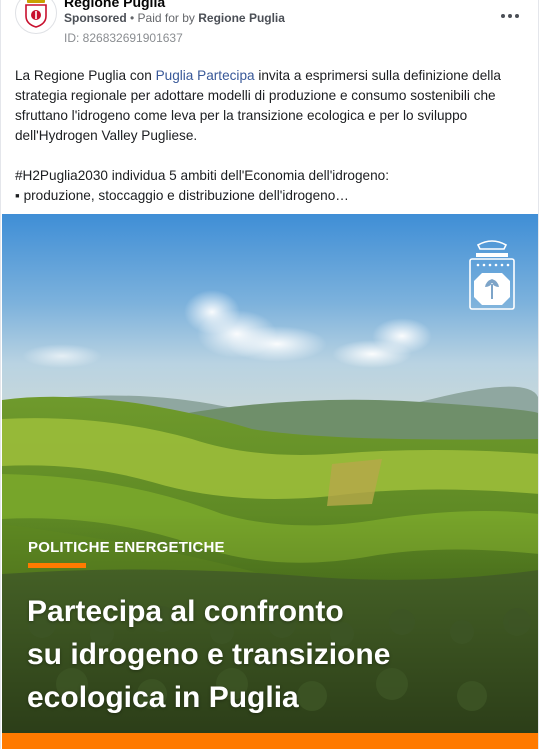 This screenshot has width=539, height=749. Describe the element at coordinates (185, 611) in the screenshot. I see `headline-line-1: Partecipa al confronto` at that location.